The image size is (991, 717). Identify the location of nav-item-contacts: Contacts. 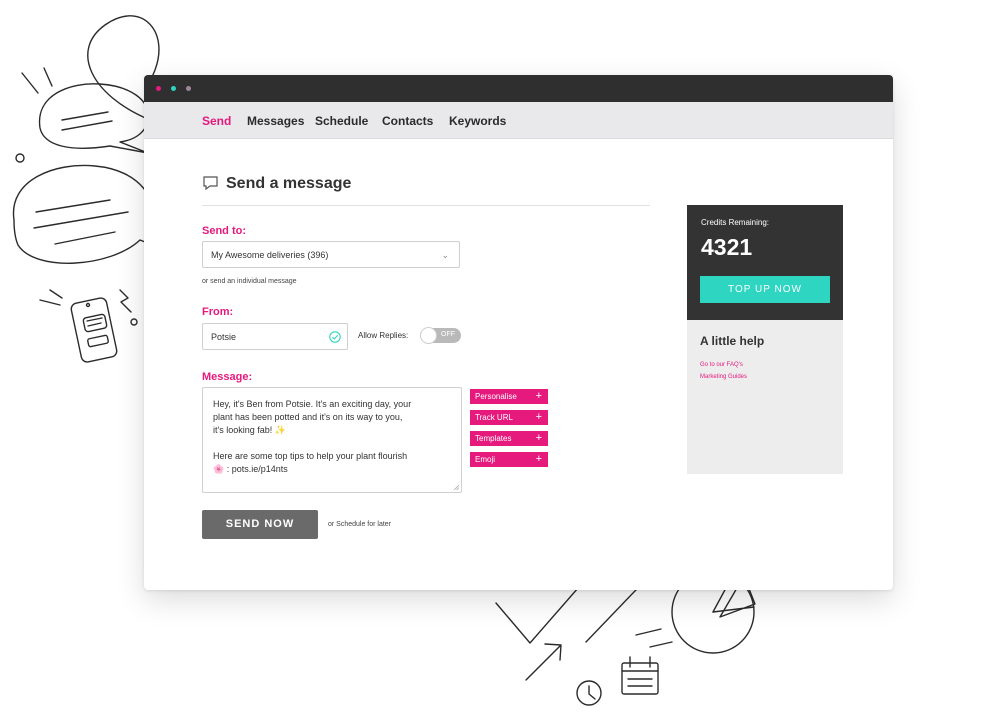
(407, 121).